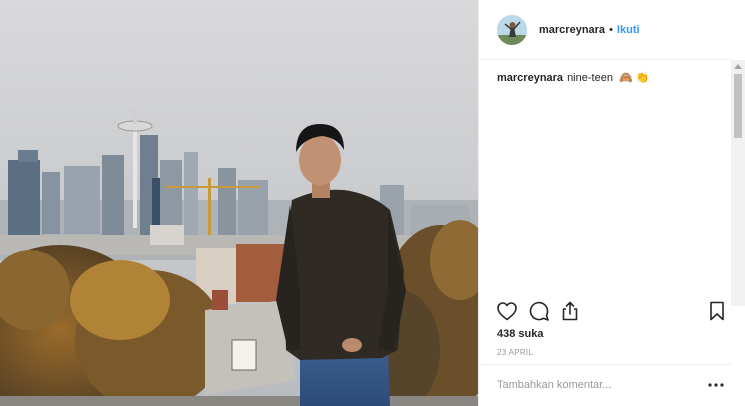 The height and width of the screenshot is (406, 745). I want to click on heart-icon, so click(507, 311).